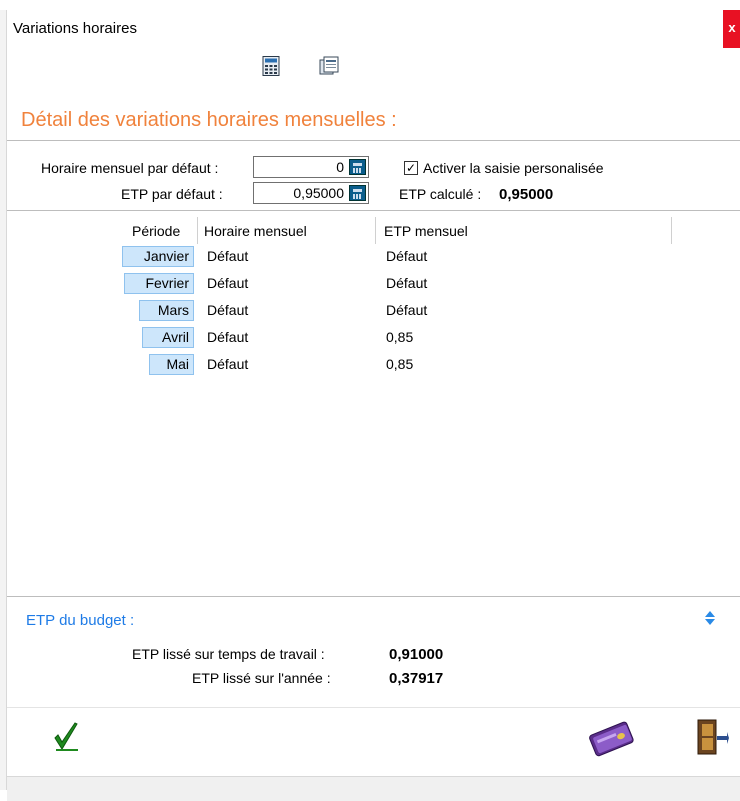 Image resolution: width=740 pixels, height=801 pixels. I want to click on horaire-default-label: Horaire mensuel par défaut :, so click(130, 168).